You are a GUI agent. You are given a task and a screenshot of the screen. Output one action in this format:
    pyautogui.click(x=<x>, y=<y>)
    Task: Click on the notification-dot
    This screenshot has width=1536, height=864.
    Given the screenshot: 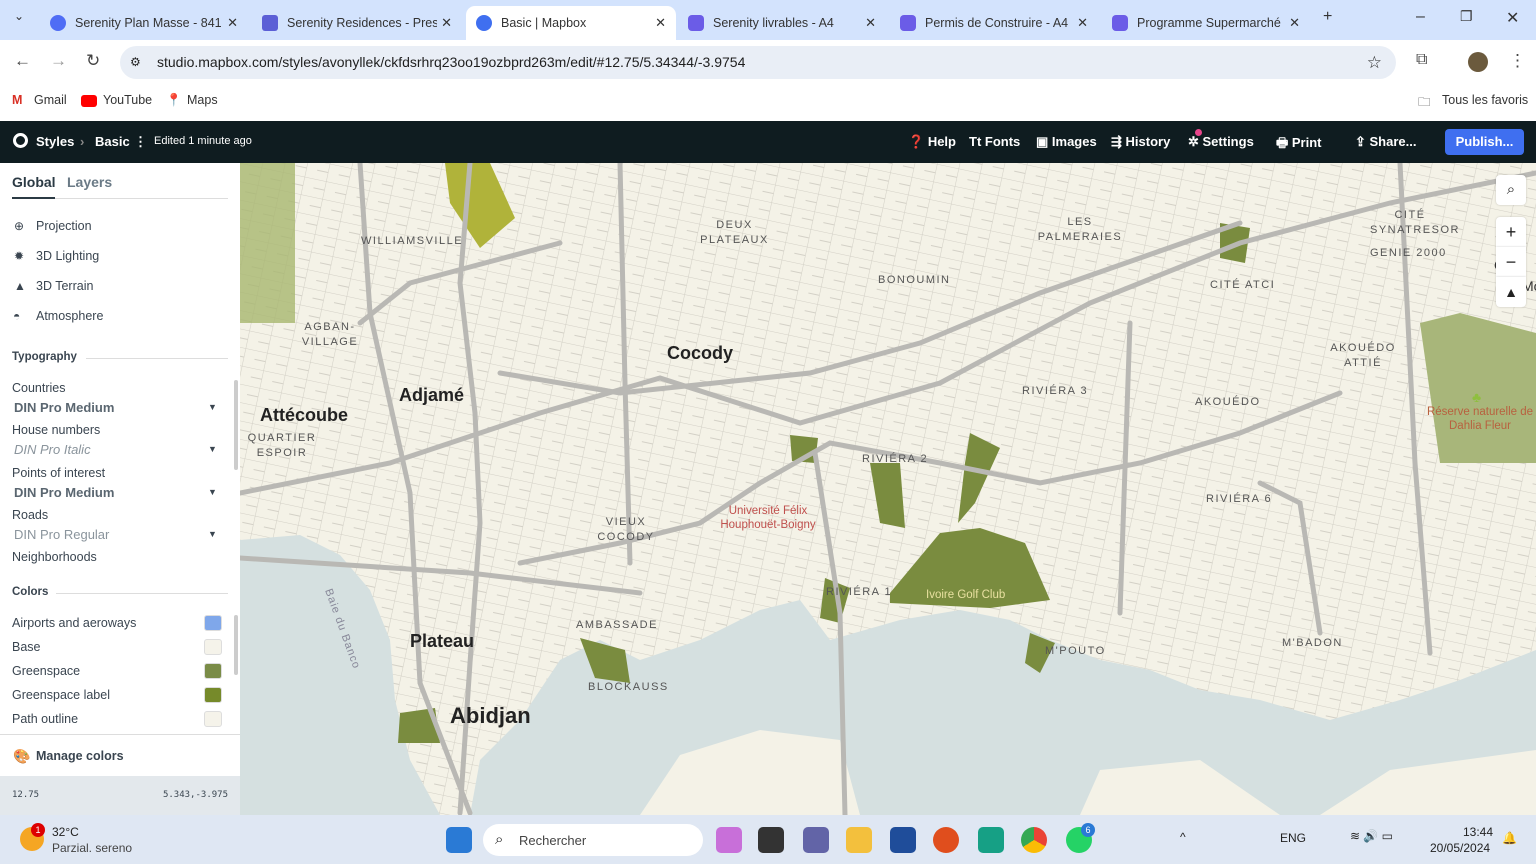 What is the action you would take?
    pyautogui.click(x=1198, y=132)
    